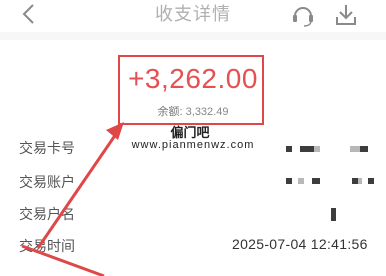 The image size is (386, 276). Describe the element at coordinates (47, 246) in the screenshot. I see `transaction-time-label: 交易时间` at that location.